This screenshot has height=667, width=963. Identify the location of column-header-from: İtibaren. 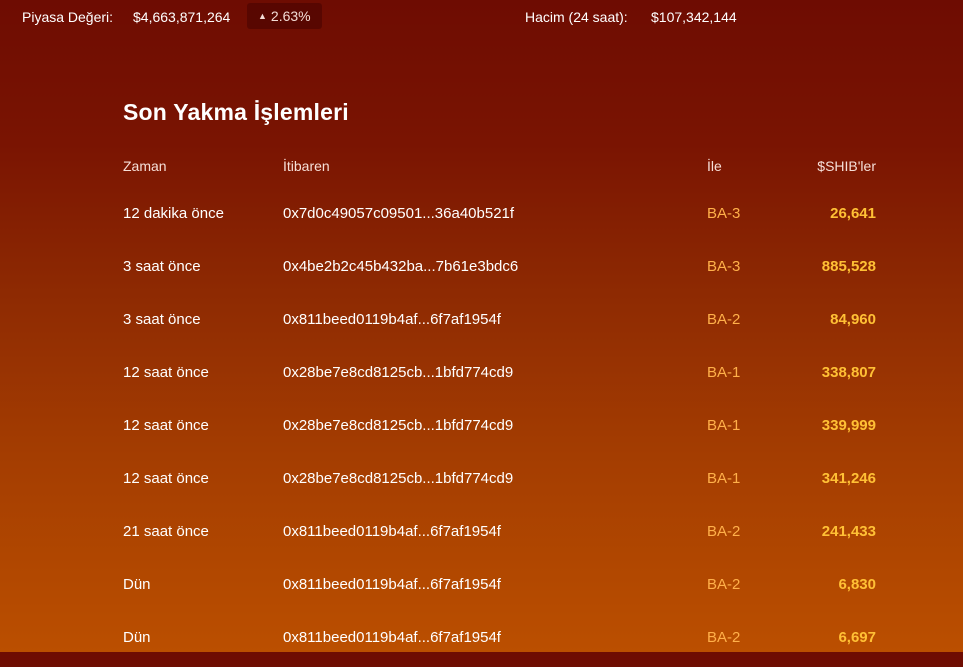
(306, 166).